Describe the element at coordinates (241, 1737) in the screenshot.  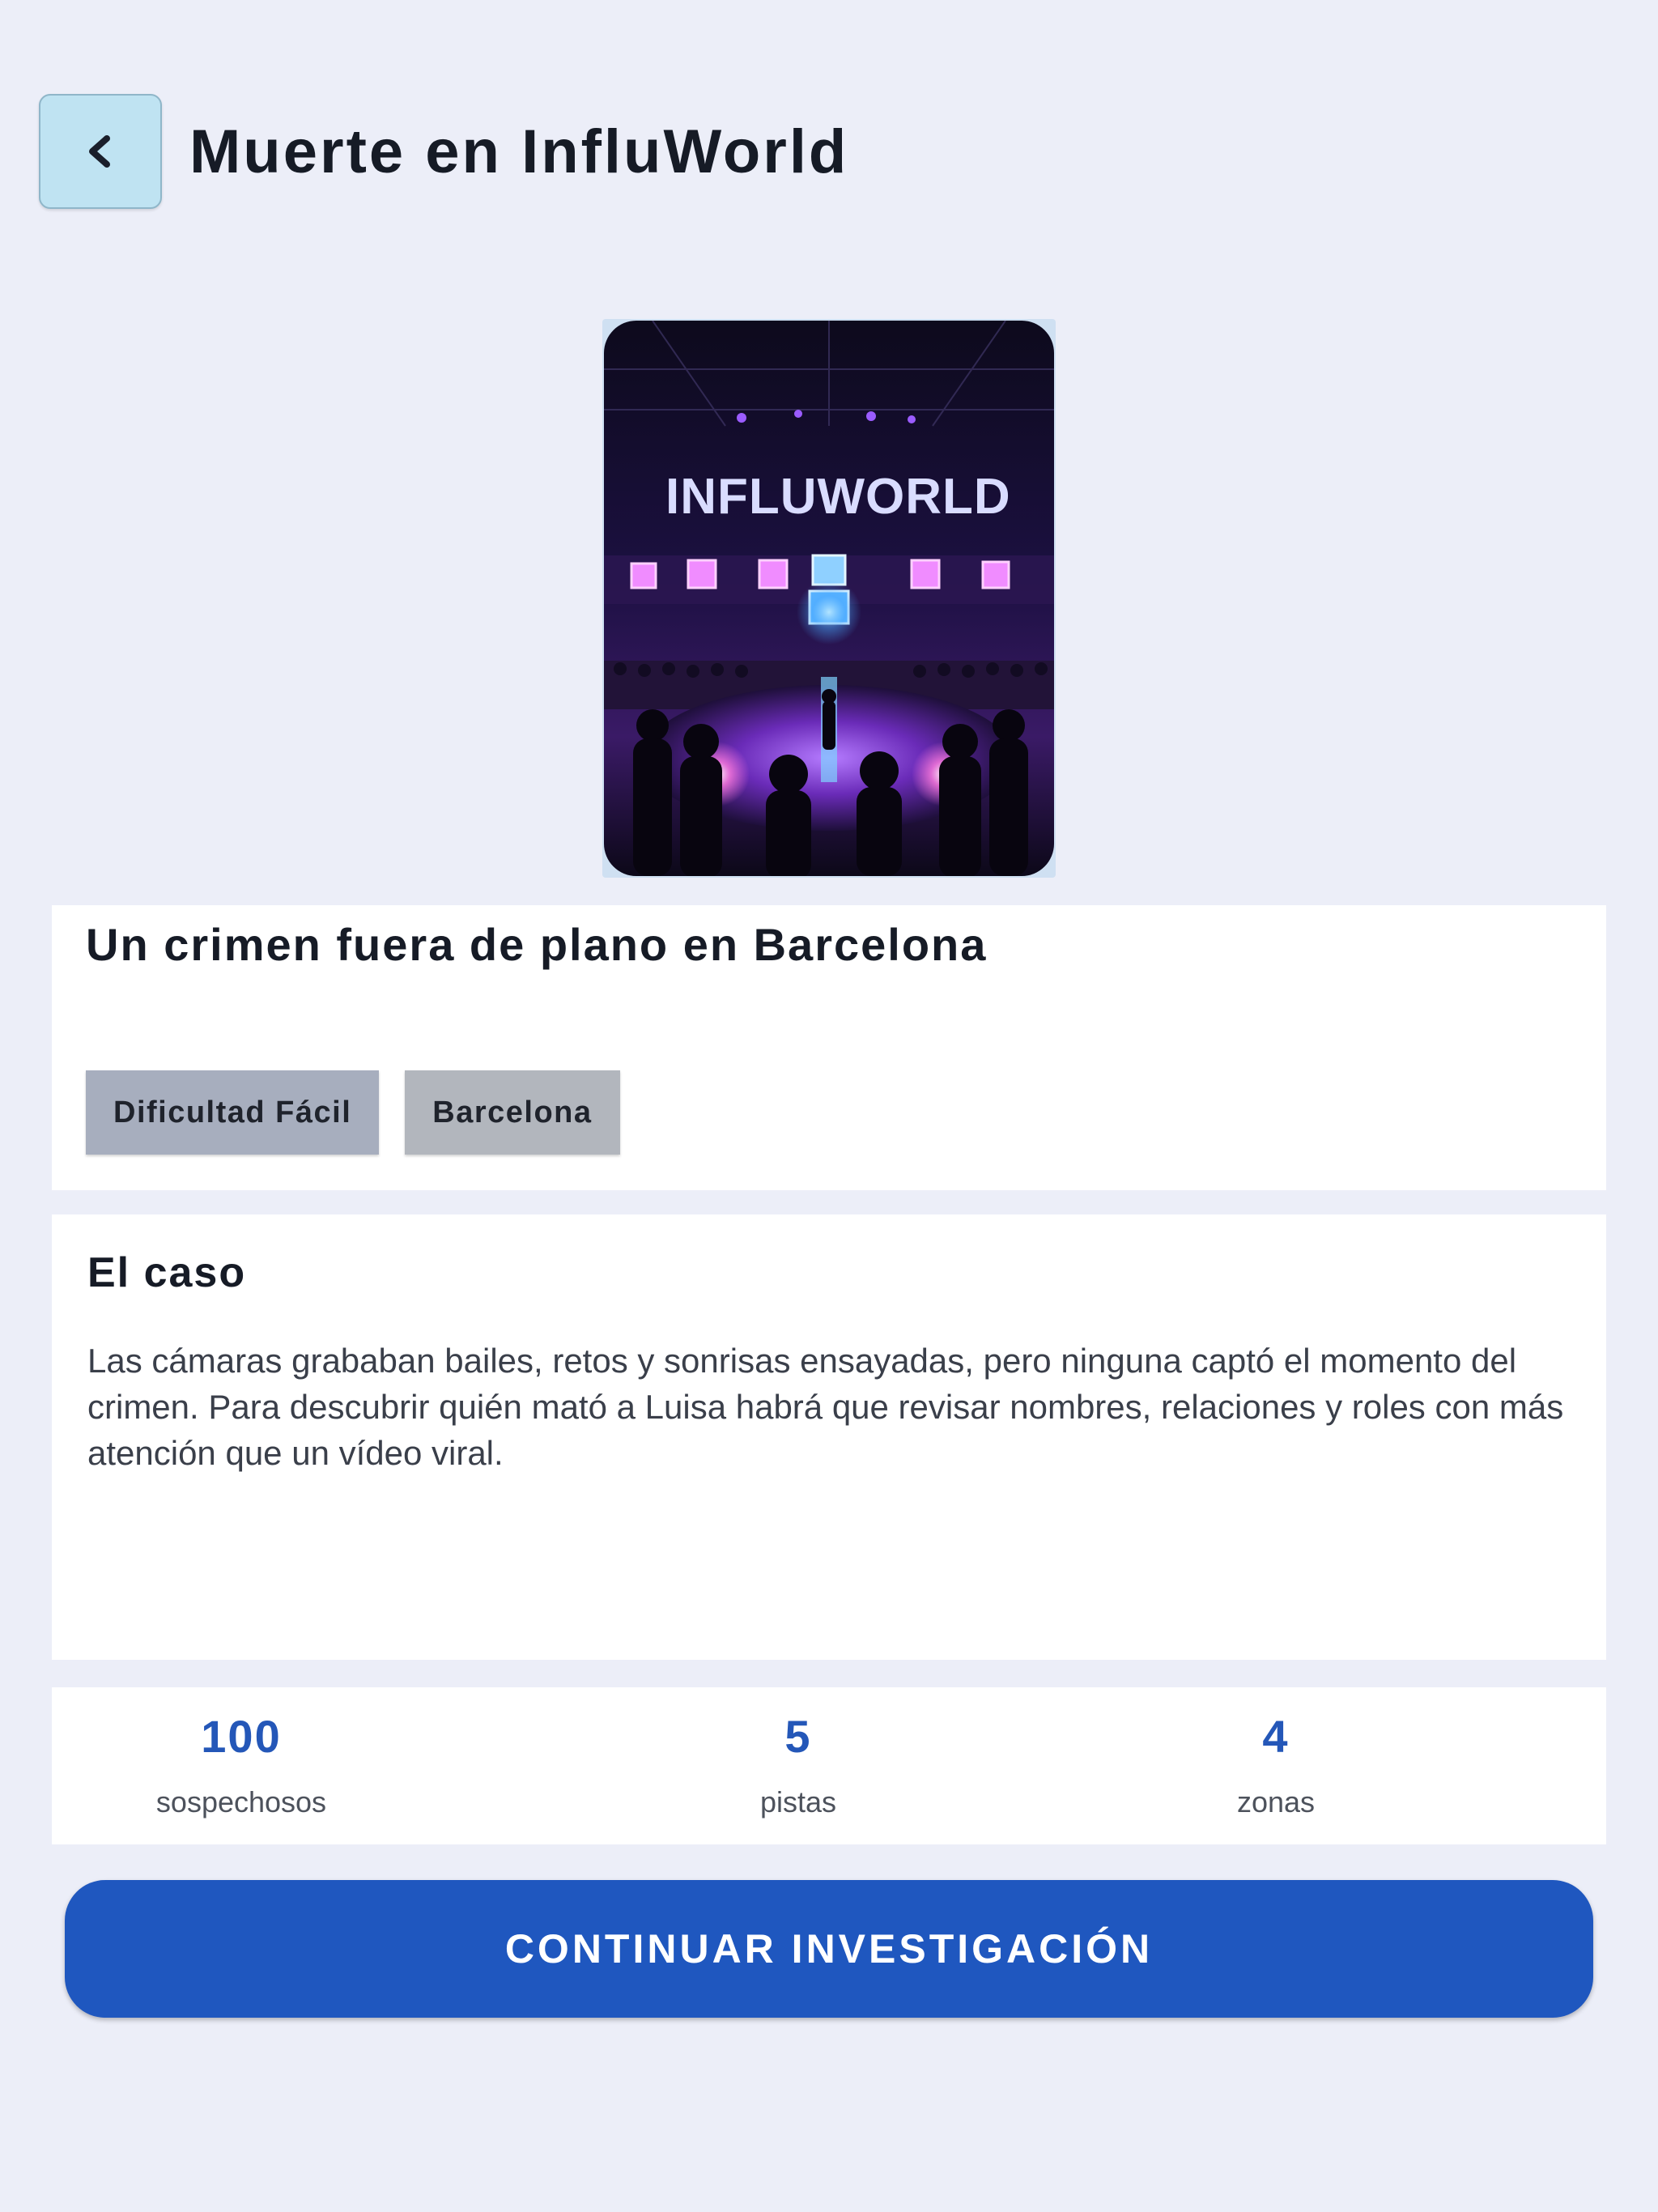
I see `stat-value: 100` at that location.